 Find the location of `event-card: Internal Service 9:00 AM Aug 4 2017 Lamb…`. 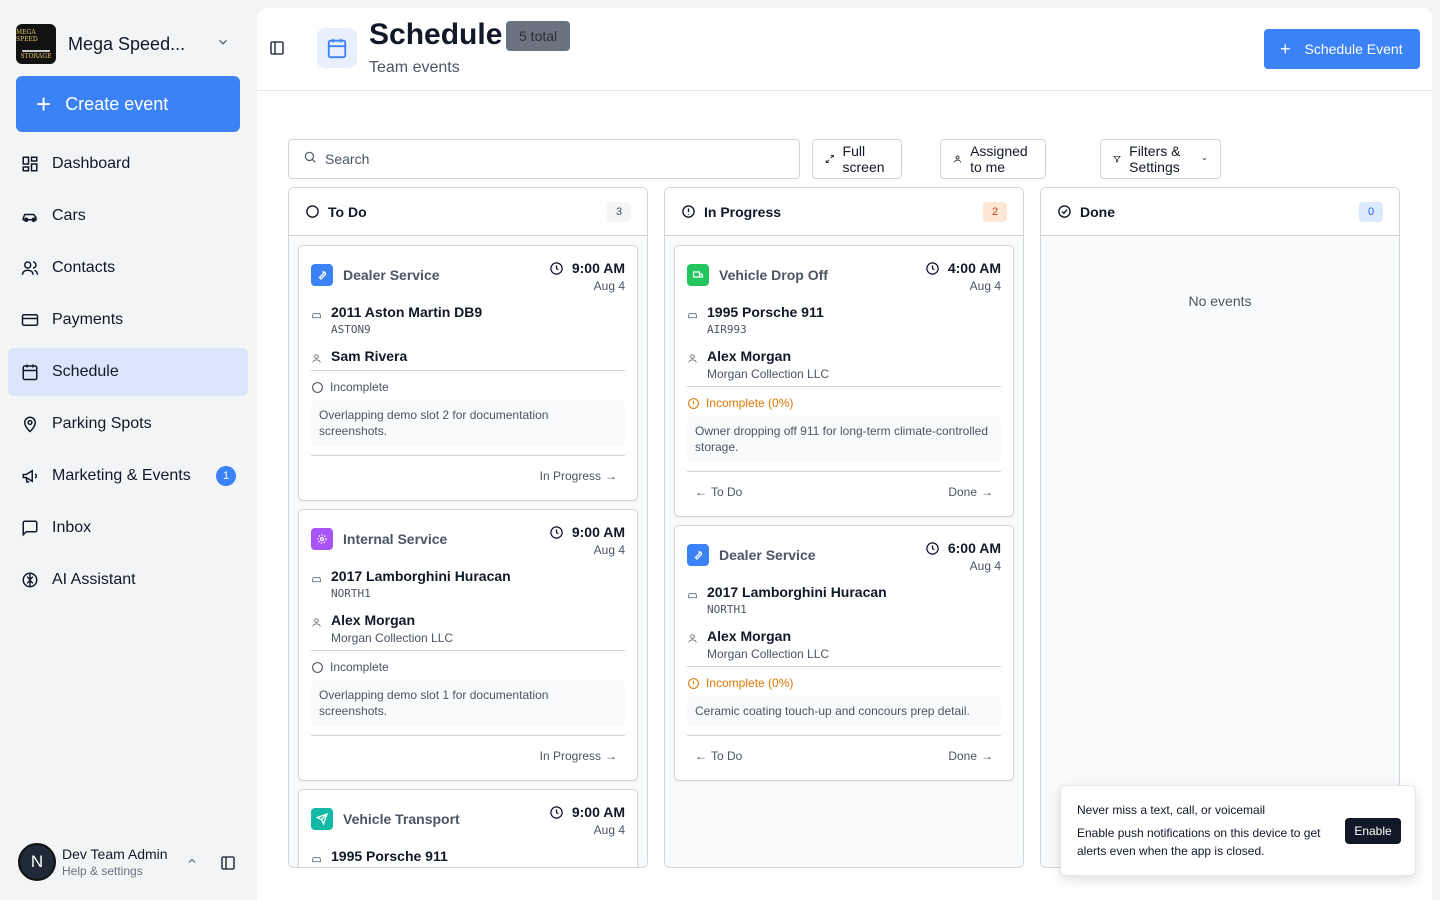

event-card: Internal Service 9:00 AM Aug 4 2017 Lamb… is located at coordinates (468, 645).